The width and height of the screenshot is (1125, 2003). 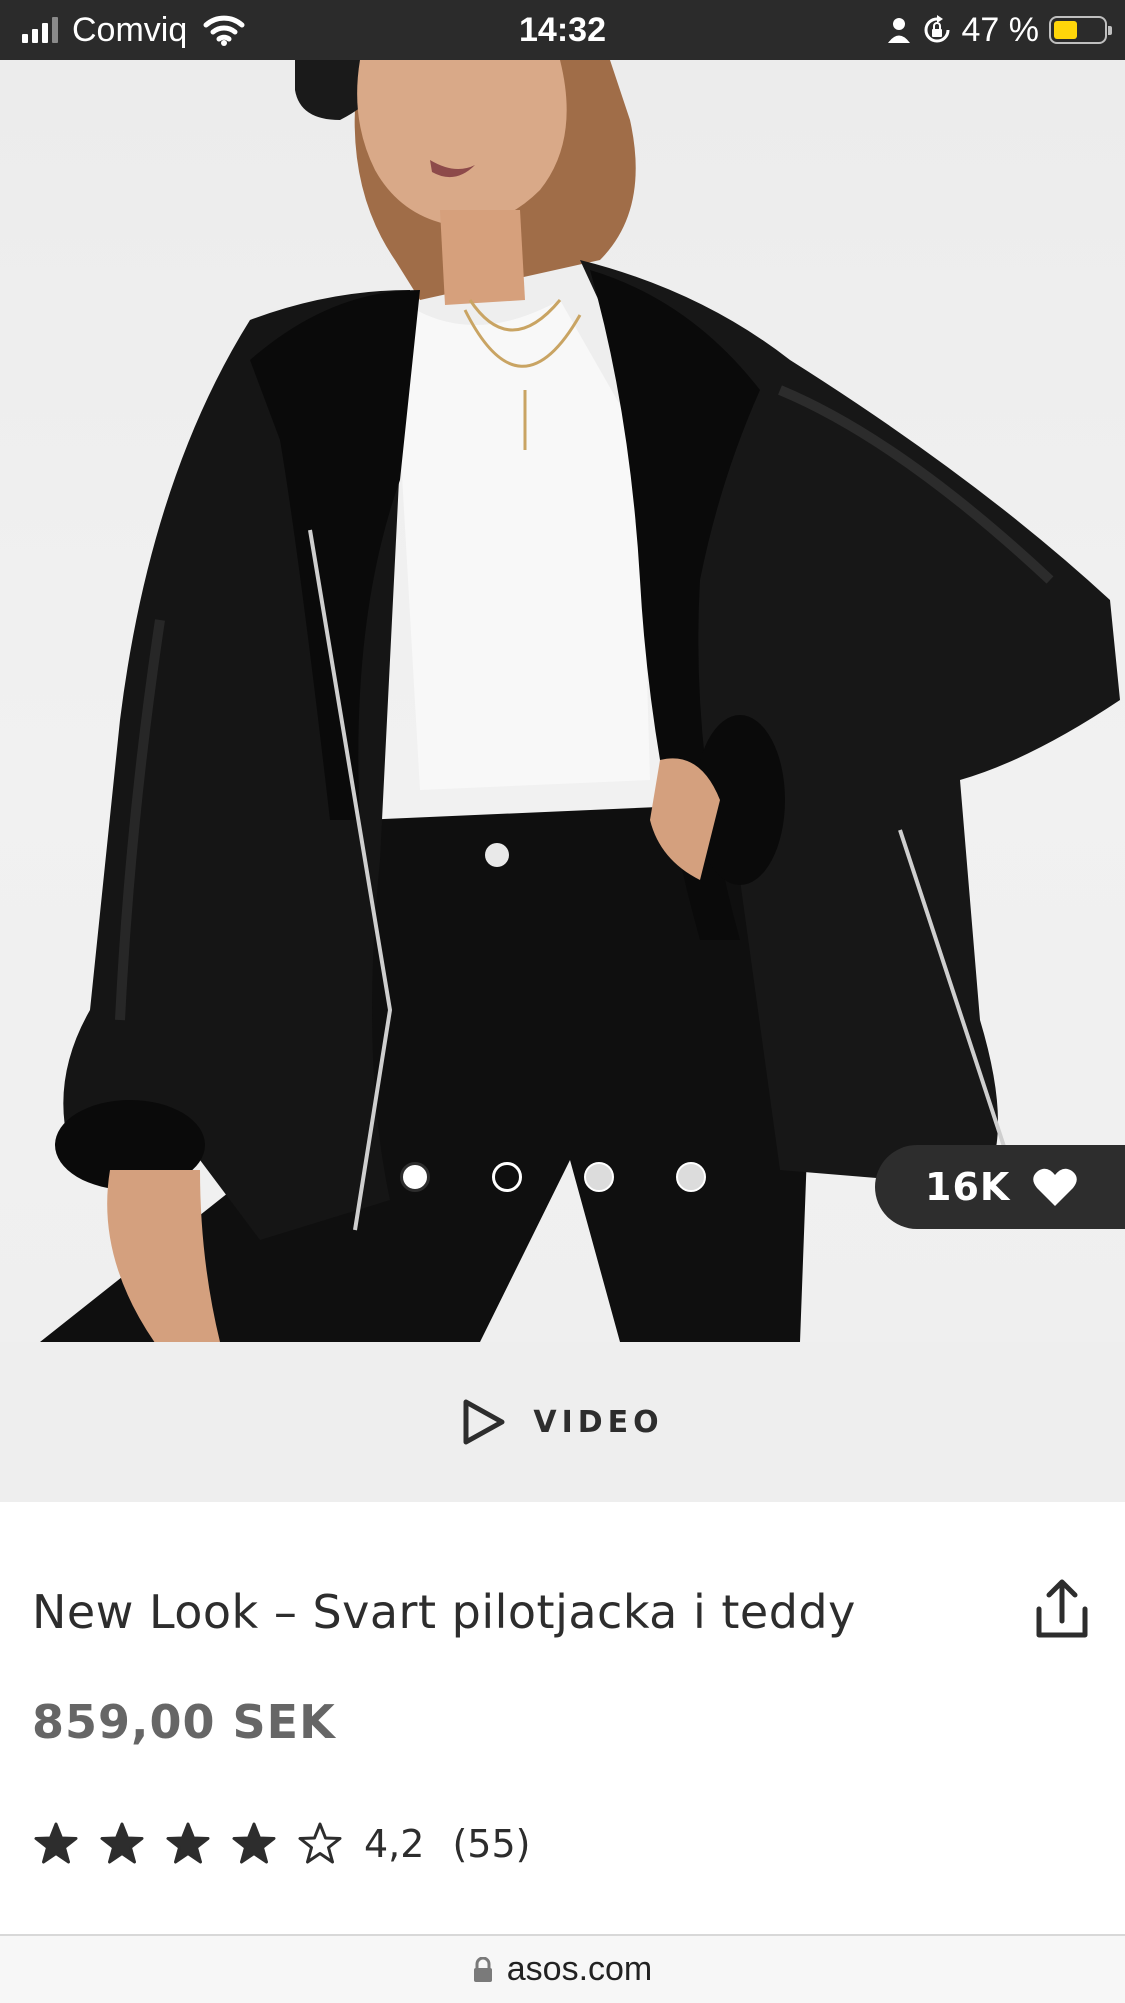 I want to click on battery-percent: 47 %, so click(x=1000, y=29).